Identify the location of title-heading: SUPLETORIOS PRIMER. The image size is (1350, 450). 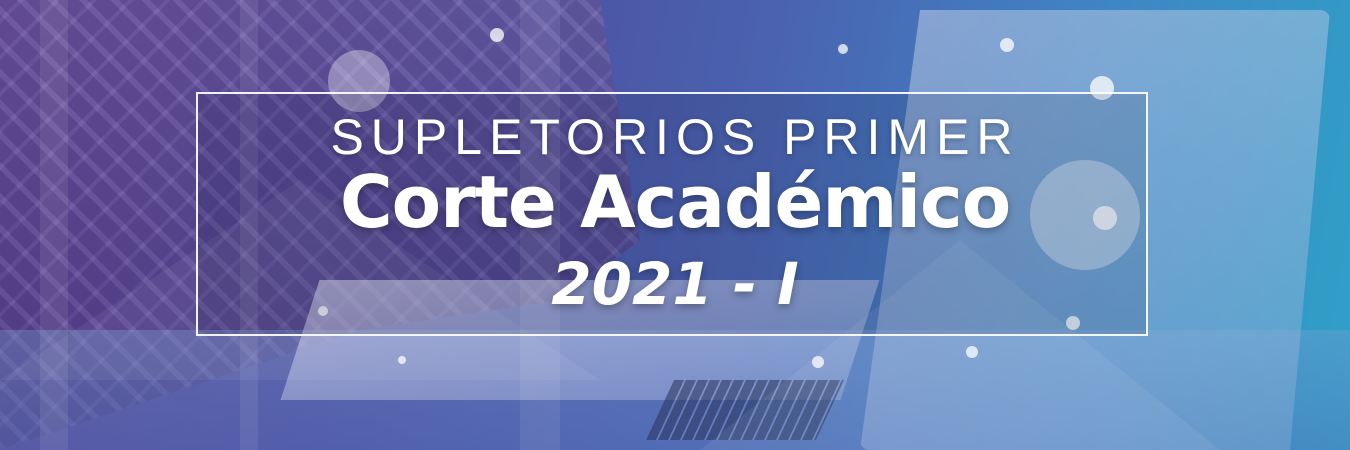
(675, 137).